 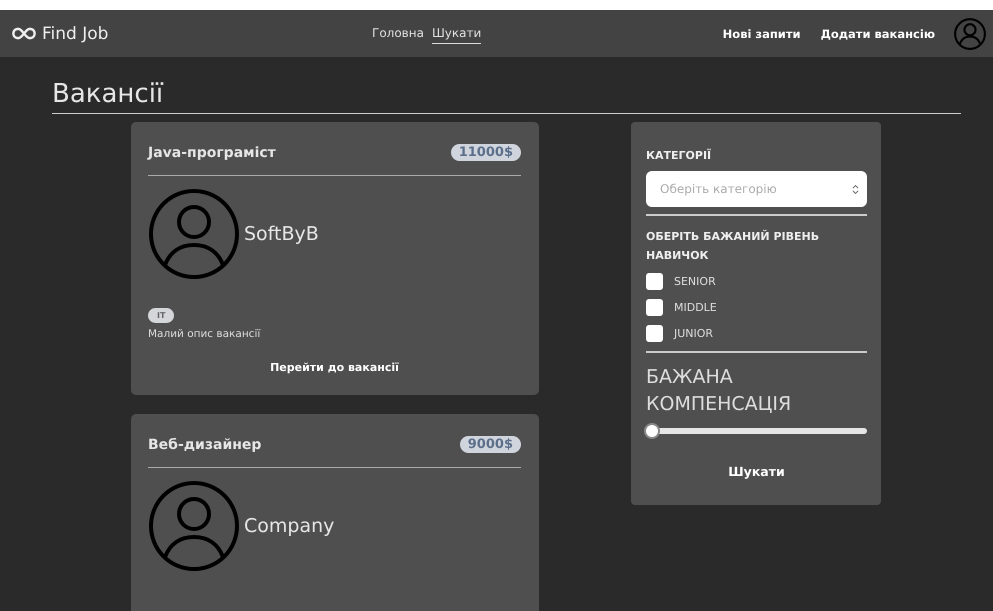 What do you see at coordinates (733, 246) in the screenshot?
I see `filter-label: ОБЕРІТЬ БАЖАНИЙ РІВЕНЬ НАВИЧОК` at bounding box center [733, 246].